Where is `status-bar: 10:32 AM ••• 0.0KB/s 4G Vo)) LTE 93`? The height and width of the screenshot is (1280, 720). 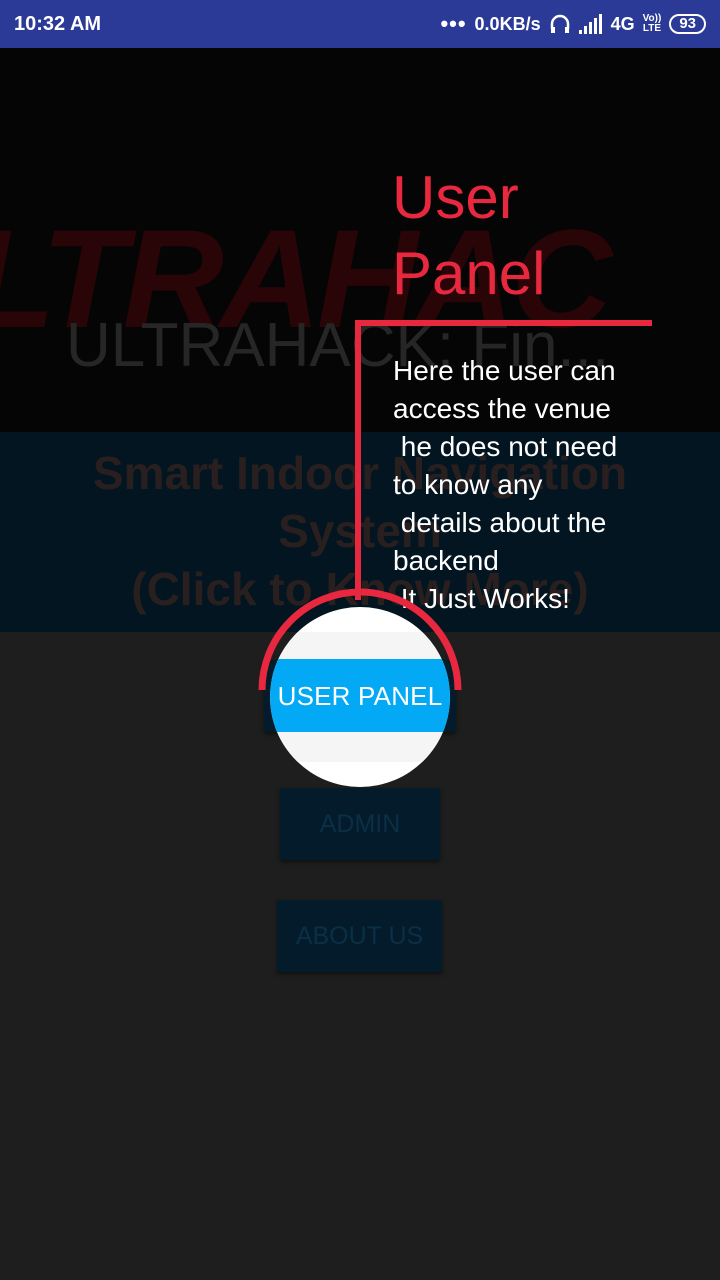 status-bar: 10:32 AM ••• 0.0KB/s 4G Vo)) LTE 93 is located at coordinates (360, 24).